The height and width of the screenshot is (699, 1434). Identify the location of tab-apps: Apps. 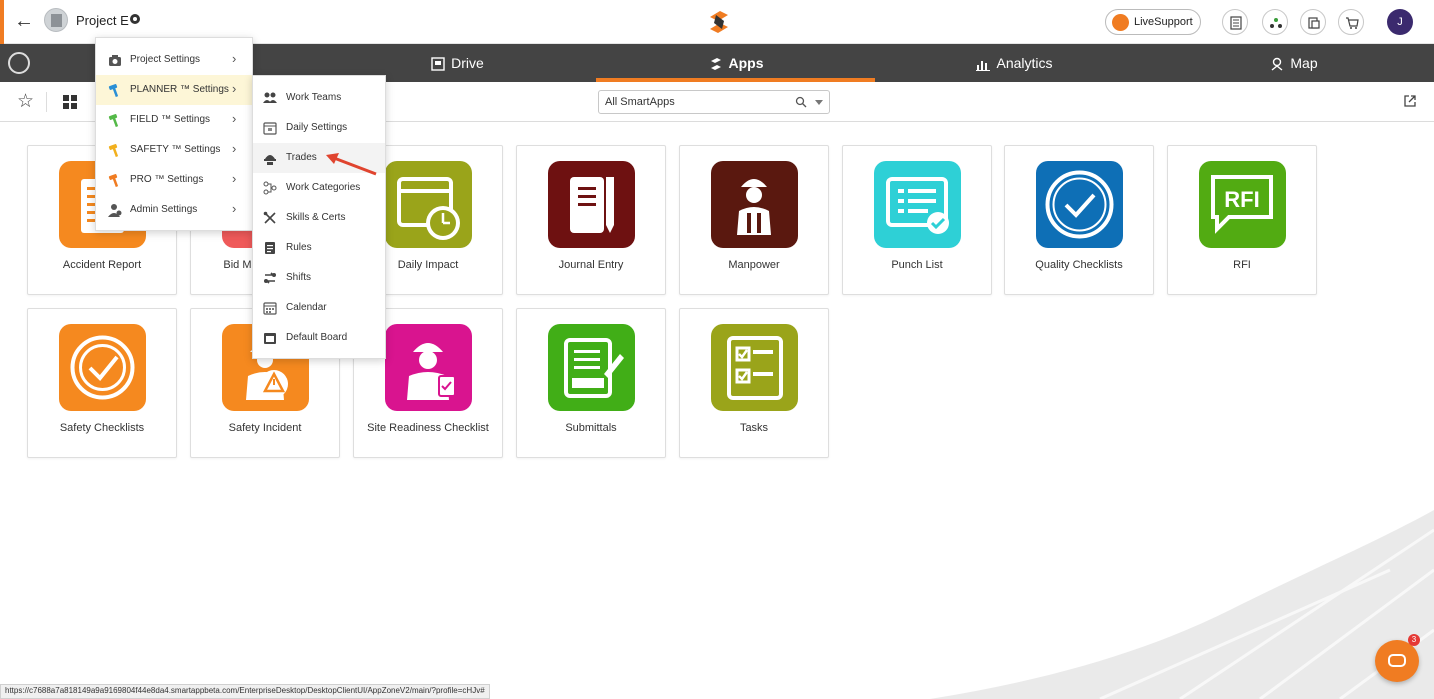
(736, 63).